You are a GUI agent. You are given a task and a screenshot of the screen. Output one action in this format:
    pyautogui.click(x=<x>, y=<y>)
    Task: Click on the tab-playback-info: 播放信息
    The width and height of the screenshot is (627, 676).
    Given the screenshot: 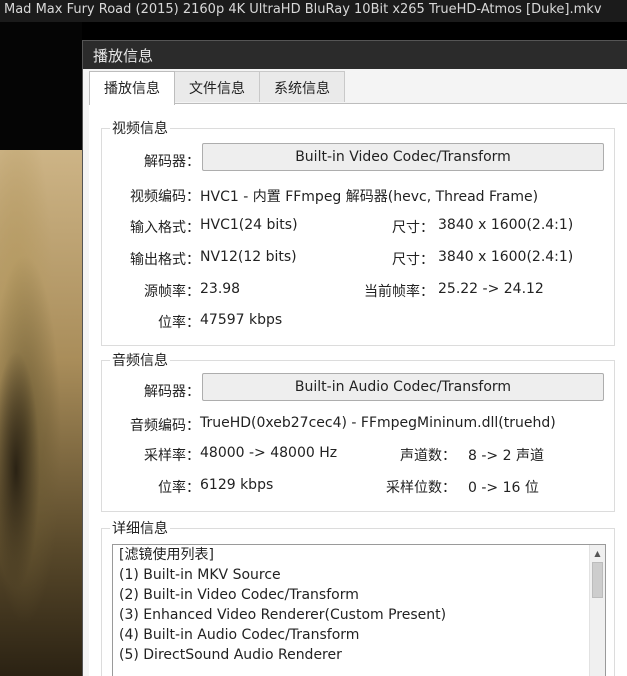 What is the action you would take?
    pyautogui.click(x=132, y=88)
    